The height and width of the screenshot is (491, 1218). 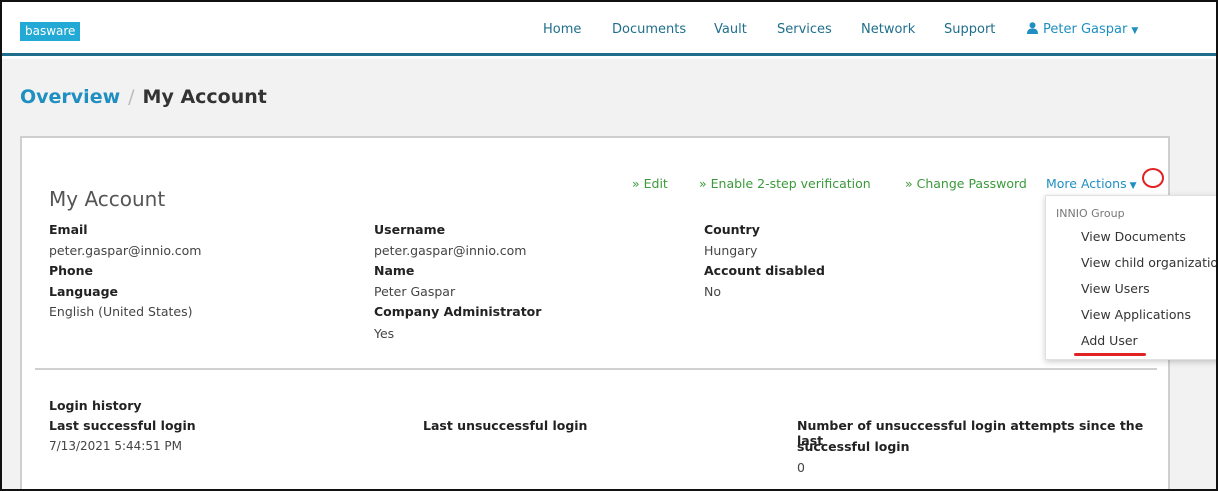 What do you see at coordinates (71, 270) in the screenshot?
I see `phone-label: Phone` at bounding box center [71, 270].